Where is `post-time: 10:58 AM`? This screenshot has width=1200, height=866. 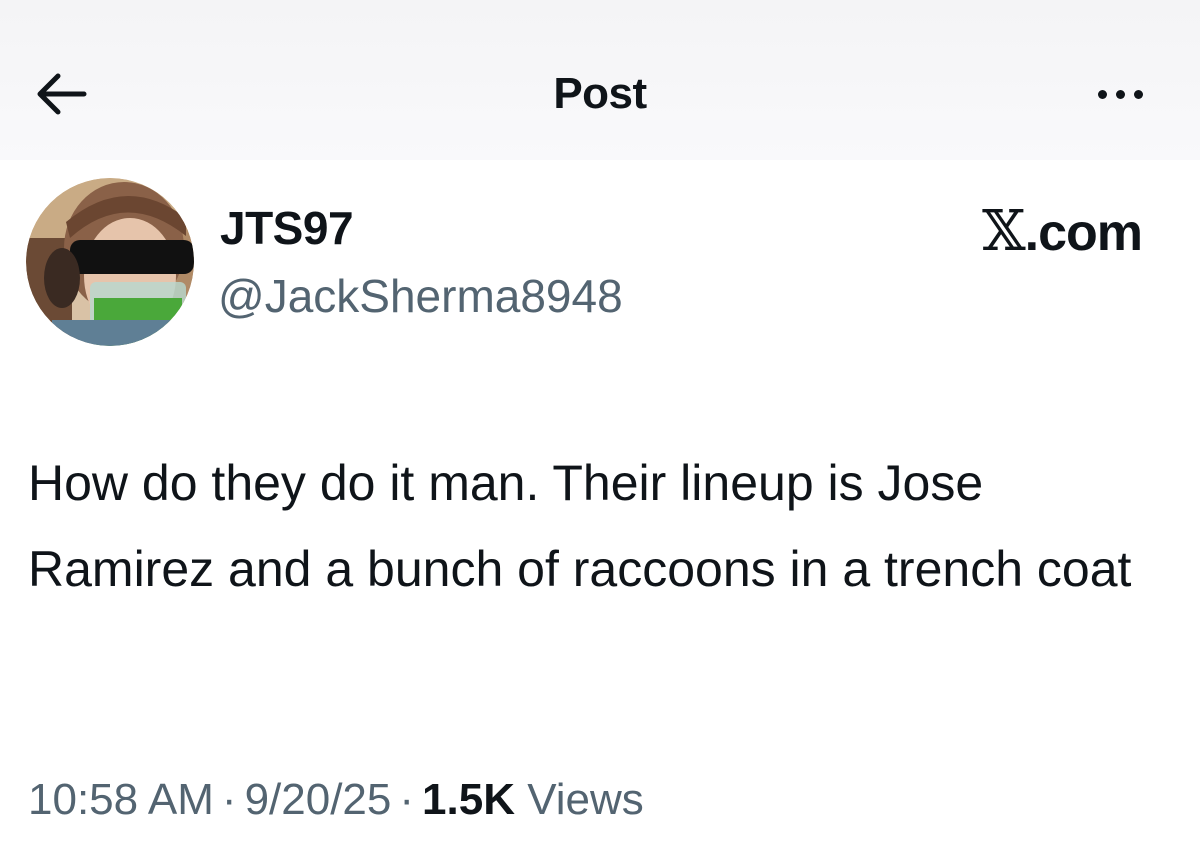
post-time: 10:58 AM is located at coordinates (121, 799).